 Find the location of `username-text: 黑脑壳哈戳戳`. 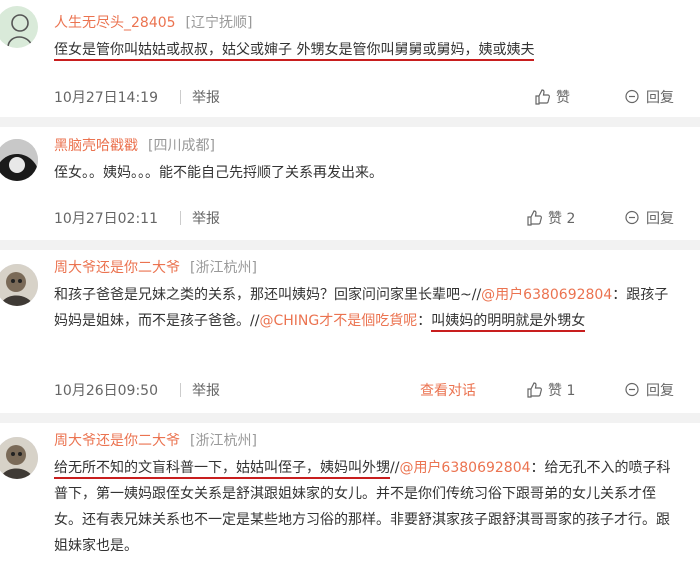

username-text: 黑脑壳哈戳戳 is located at coordinates (96, 146).